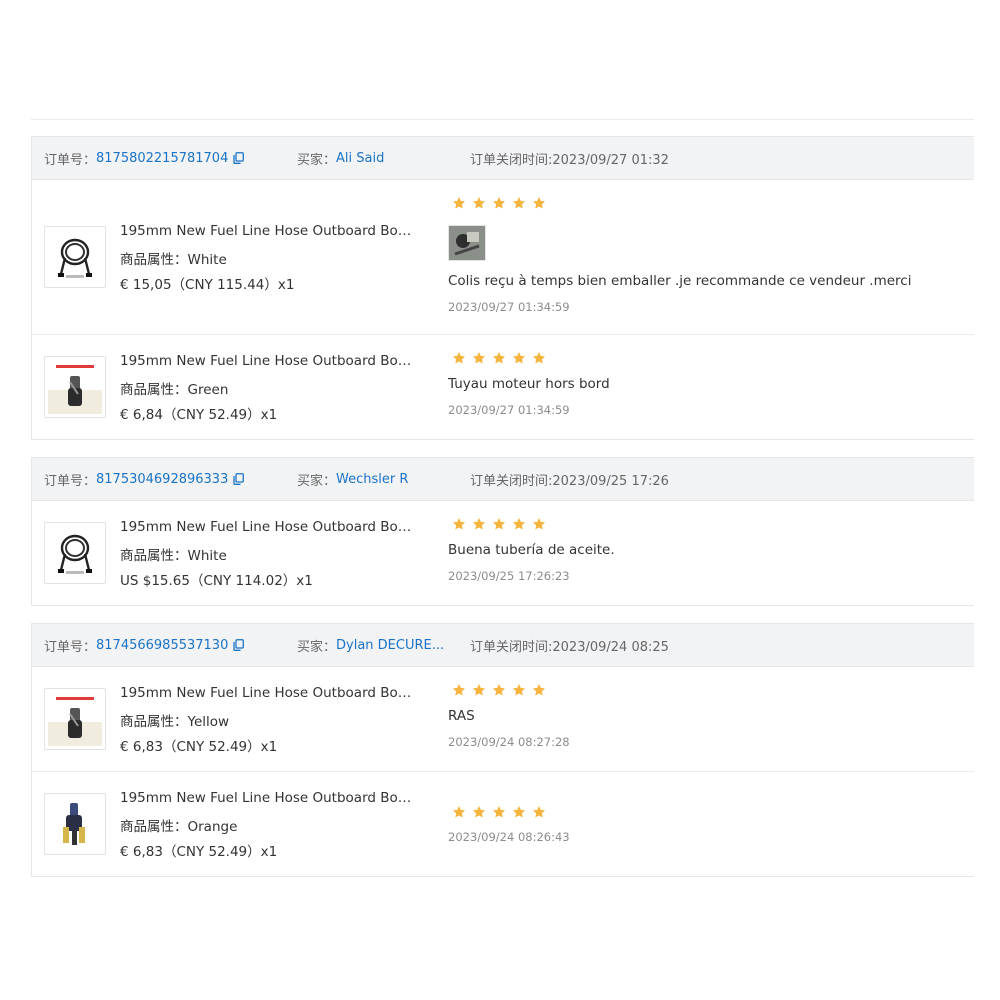 This screenshot has height=1000, width=1000. What do you see at coordinates (212, 827) in the screenshot?
I see `attribute-value: Orange` at bounding box center [212, 827].